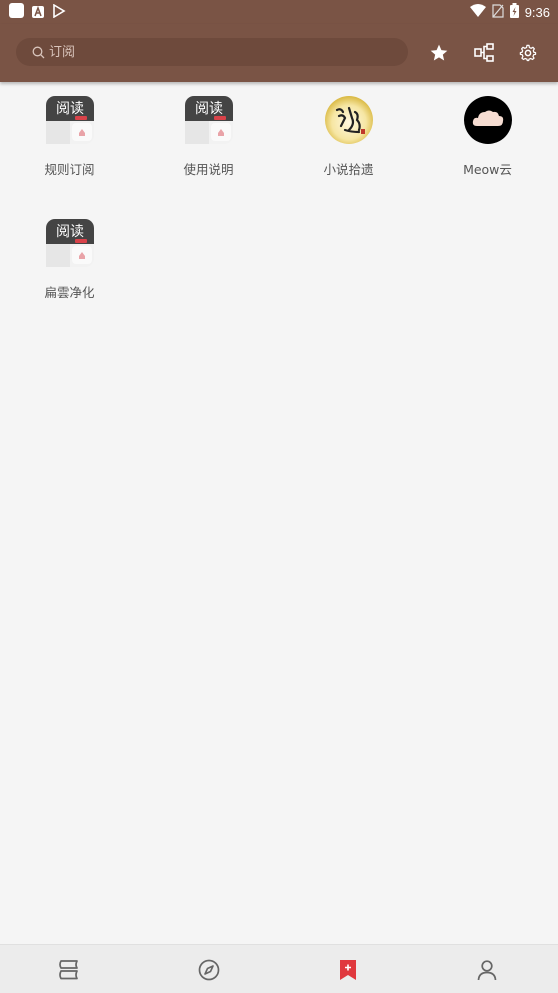 The height and width of the screenshot is (993, 558). I want to click on rule-subscription-button, so click(484, 53).